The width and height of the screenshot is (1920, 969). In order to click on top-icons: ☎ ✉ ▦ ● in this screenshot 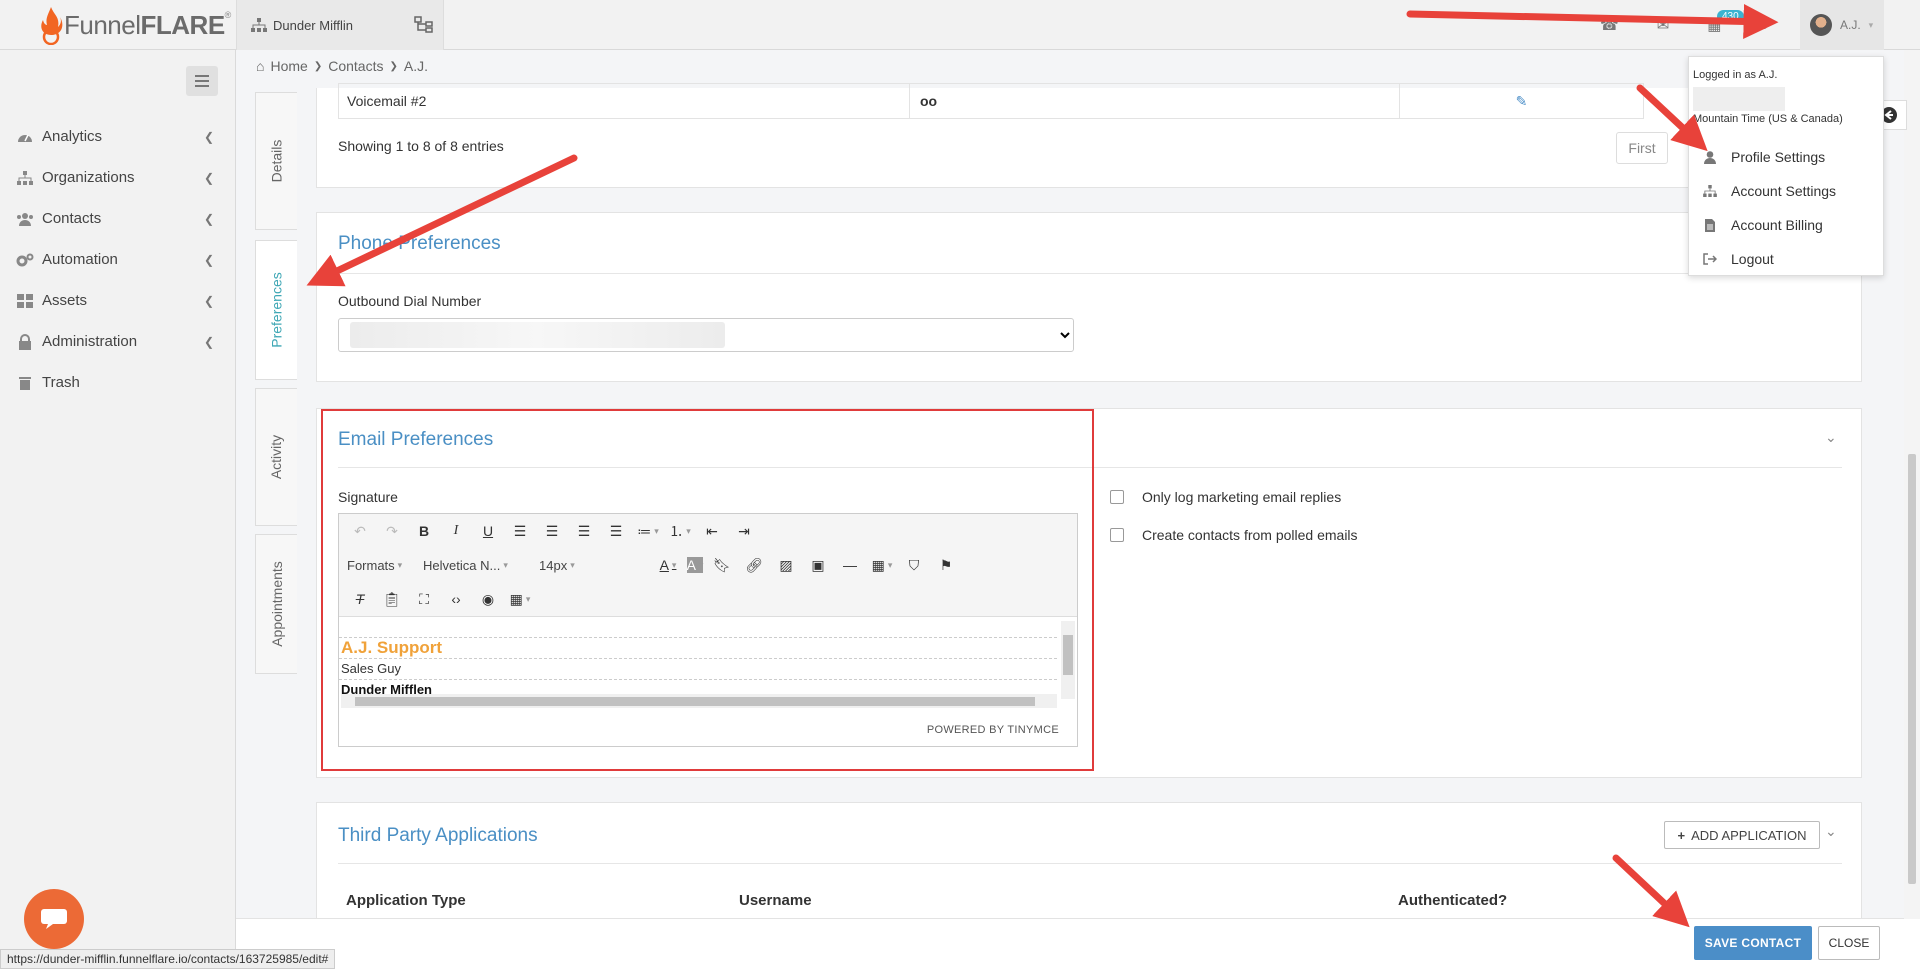, I will do `click(1684, 25)`.